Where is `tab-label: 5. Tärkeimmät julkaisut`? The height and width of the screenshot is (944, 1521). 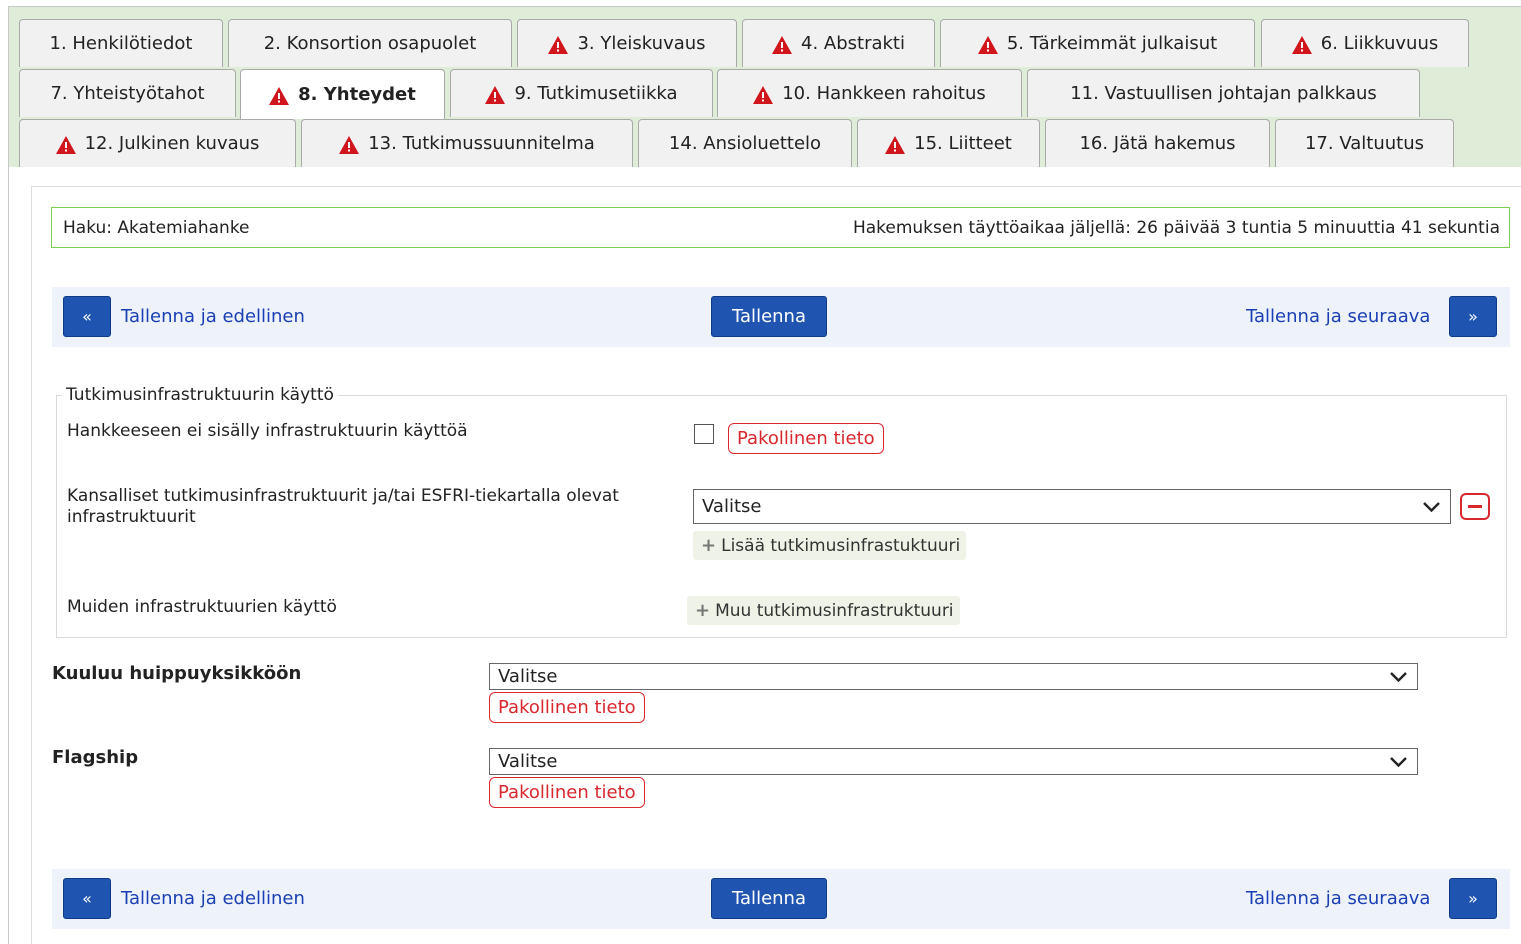 tab-label: 5. Tärkeimmät julkaisut is located at coordinates (1112, 43).